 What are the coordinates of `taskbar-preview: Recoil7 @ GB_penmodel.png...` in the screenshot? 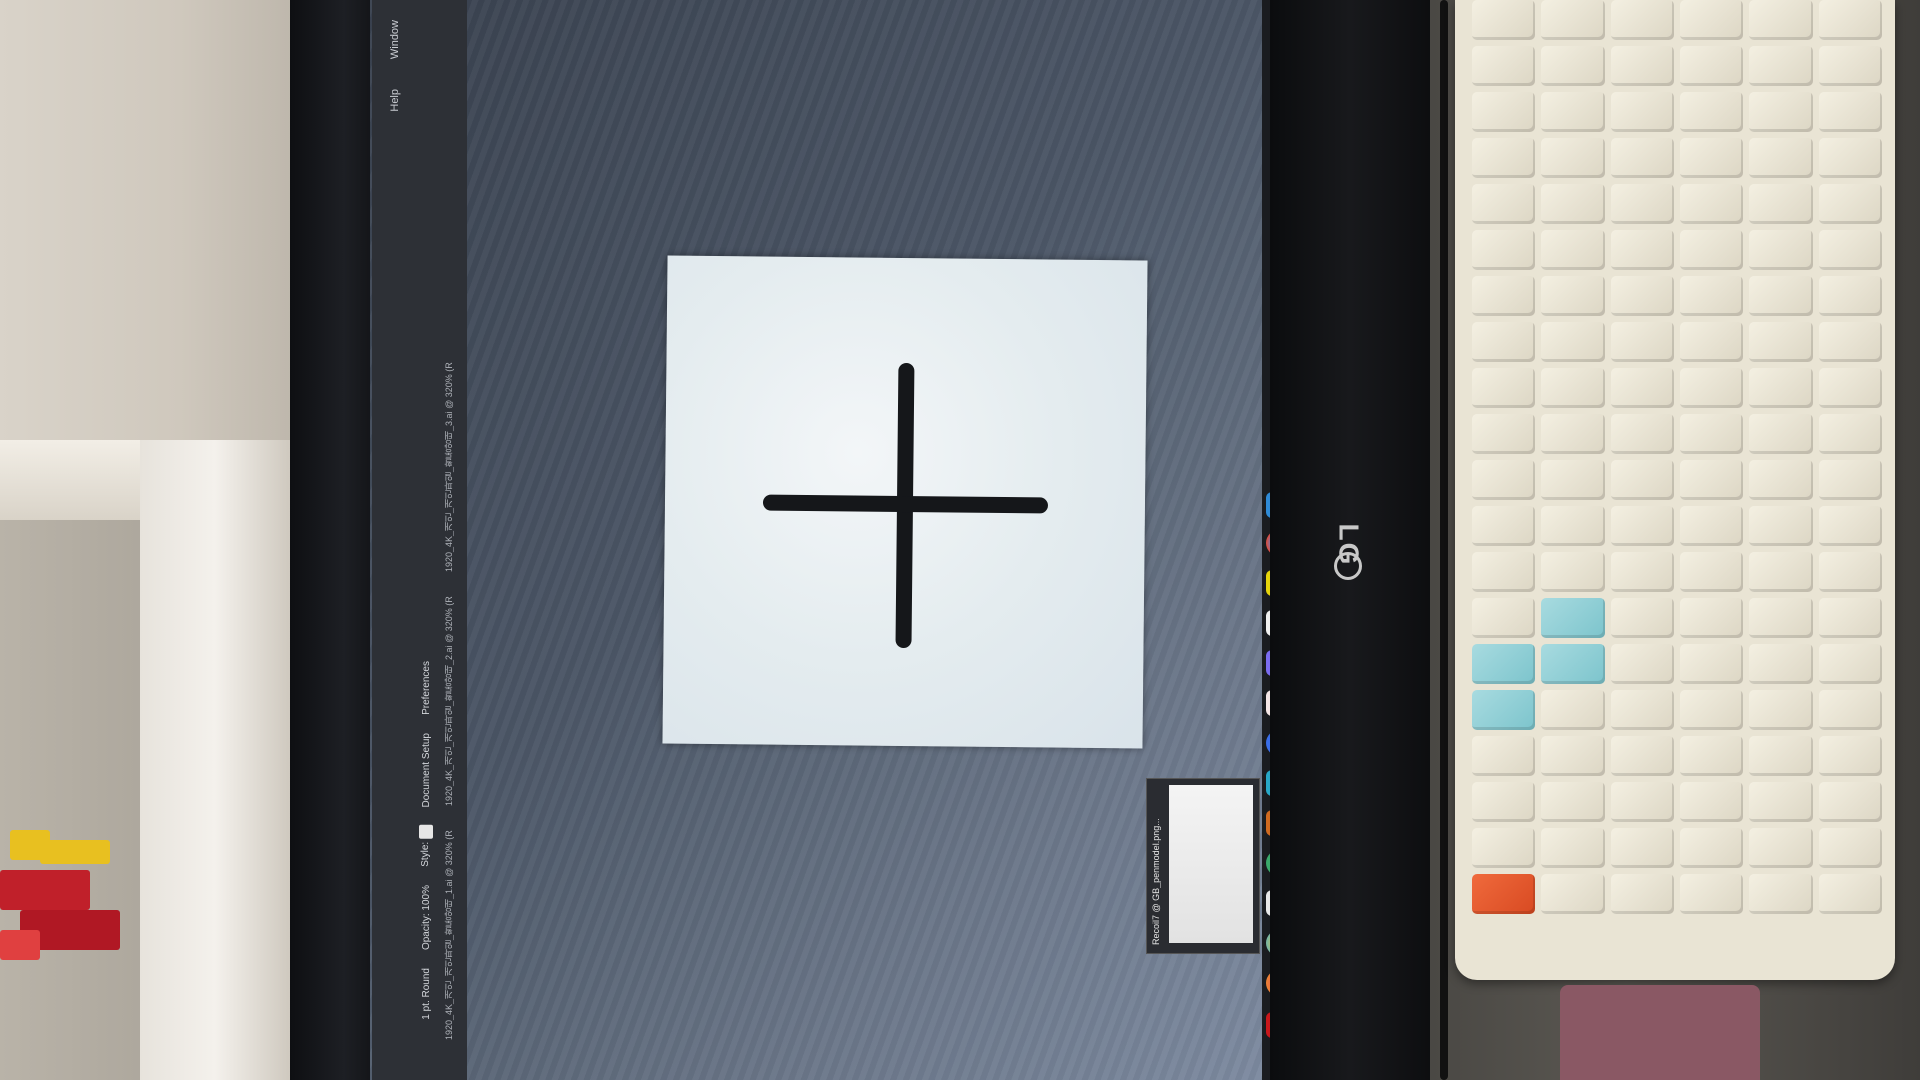 It's located at (1203, 866).